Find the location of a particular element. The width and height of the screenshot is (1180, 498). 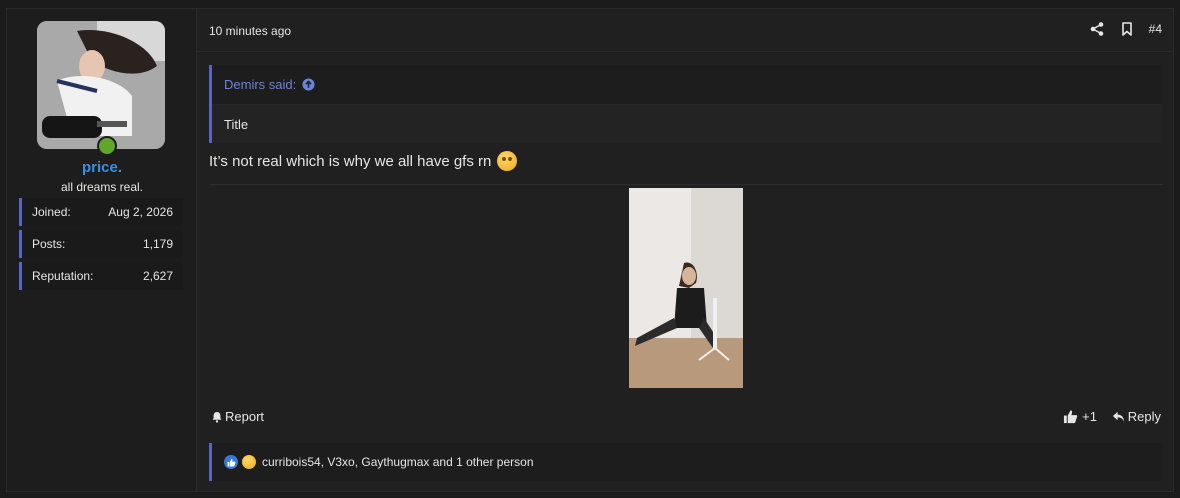

quote-author: Demirs said: is located at coordinates (260, 84).